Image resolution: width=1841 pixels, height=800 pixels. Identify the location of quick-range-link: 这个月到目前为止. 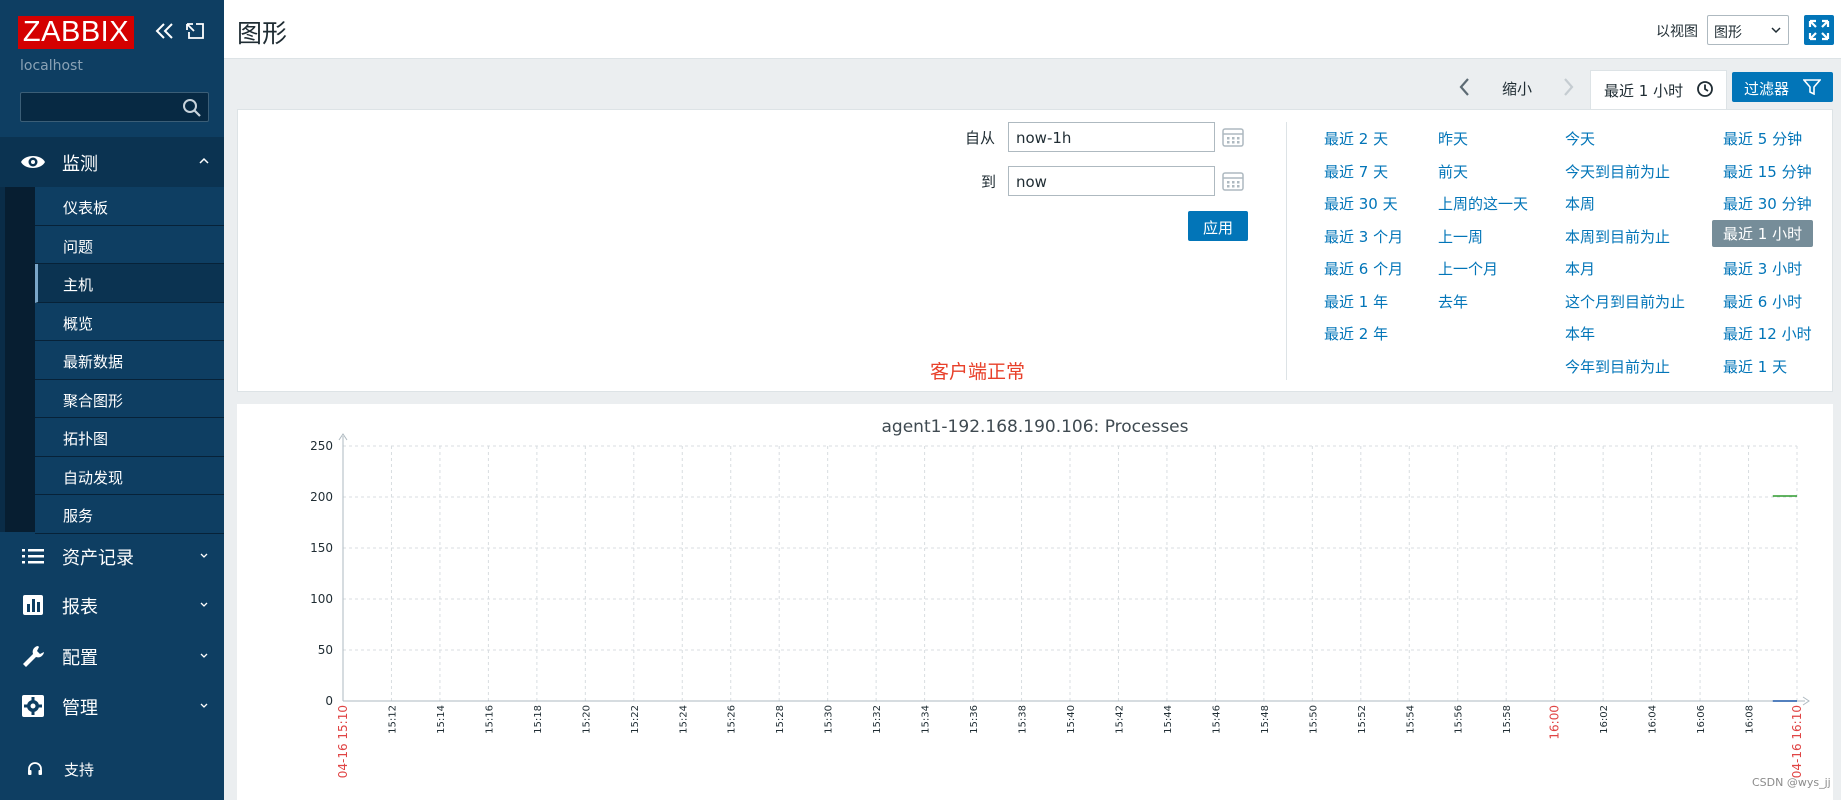
(1625, 301).